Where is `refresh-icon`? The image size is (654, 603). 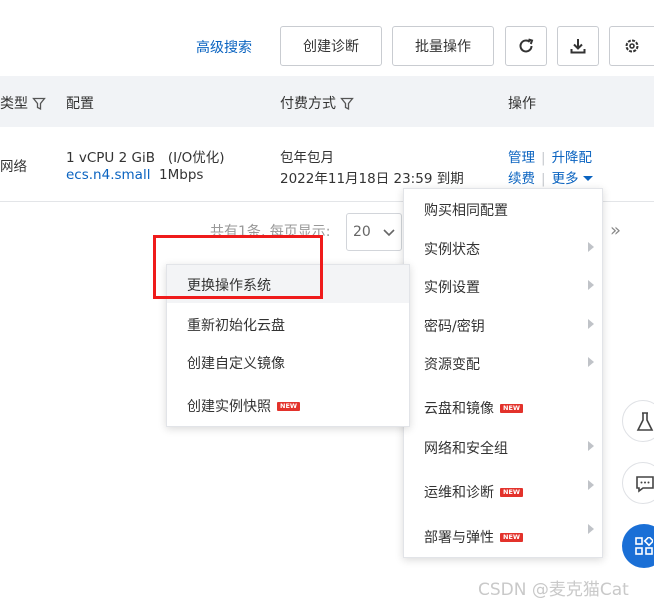
refresh-icon is located at coordinates (526, 45).